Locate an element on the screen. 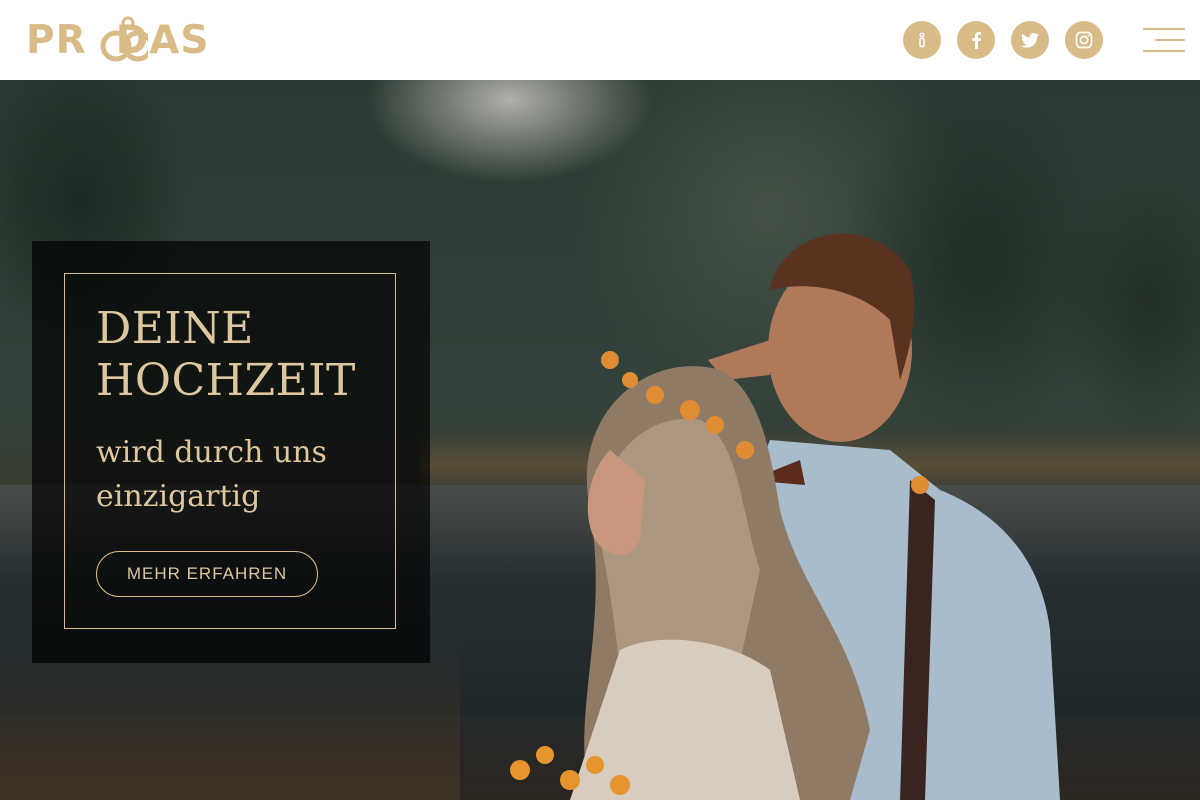  foreground-reeds is located at coordinates (230, 720).